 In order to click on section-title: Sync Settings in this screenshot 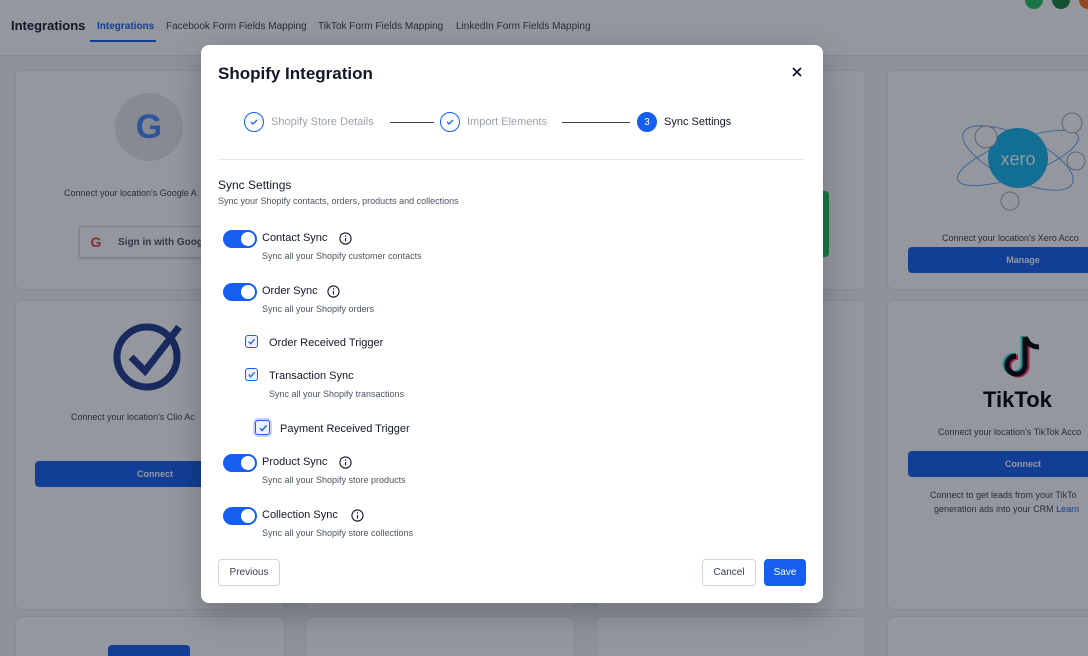, I will do `click(255, 185)`.